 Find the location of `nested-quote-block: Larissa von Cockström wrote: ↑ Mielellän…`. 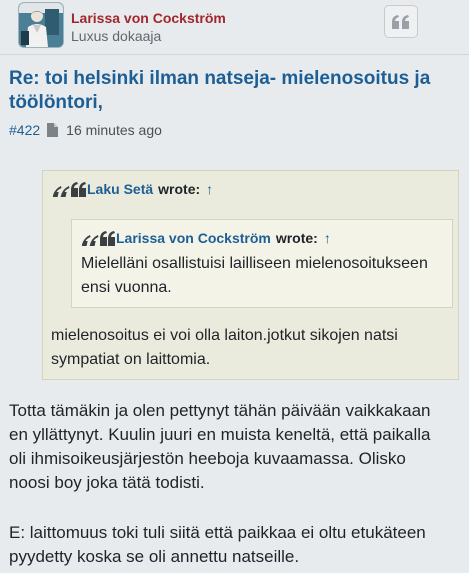

nested-quote-block: Larissa von Cockström wrote: ↑ Mielellän… is located at coordinates (262, 263).